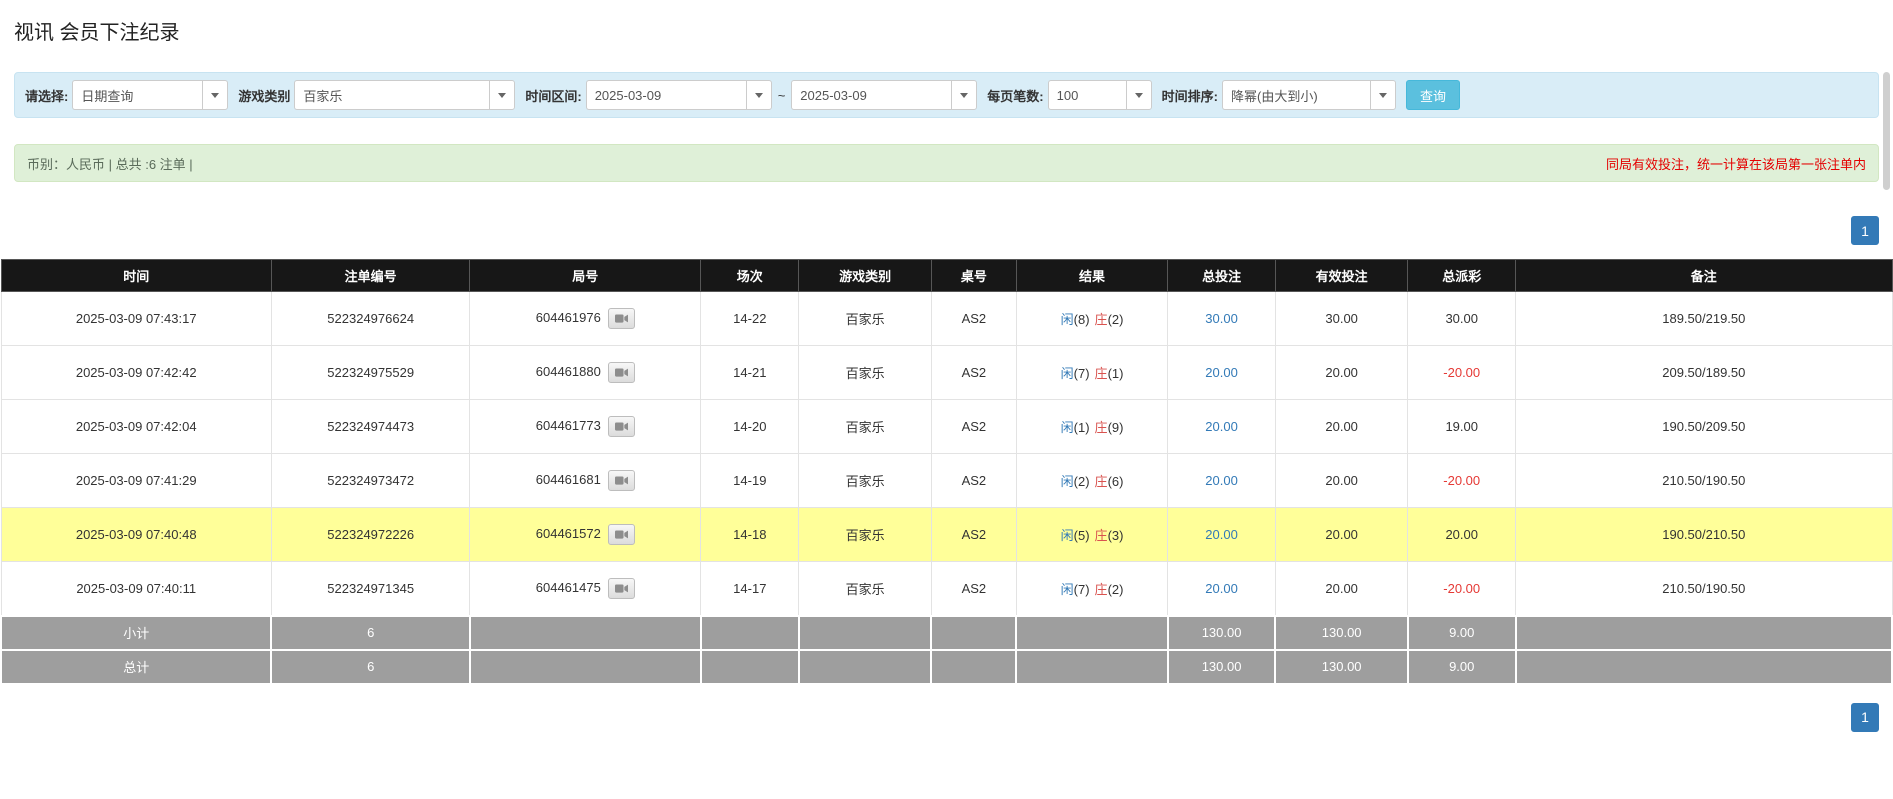  What do you see at coordinates (665, 95) in the screenshot?
I see `date-from-input` at bounding box center [665, 95].